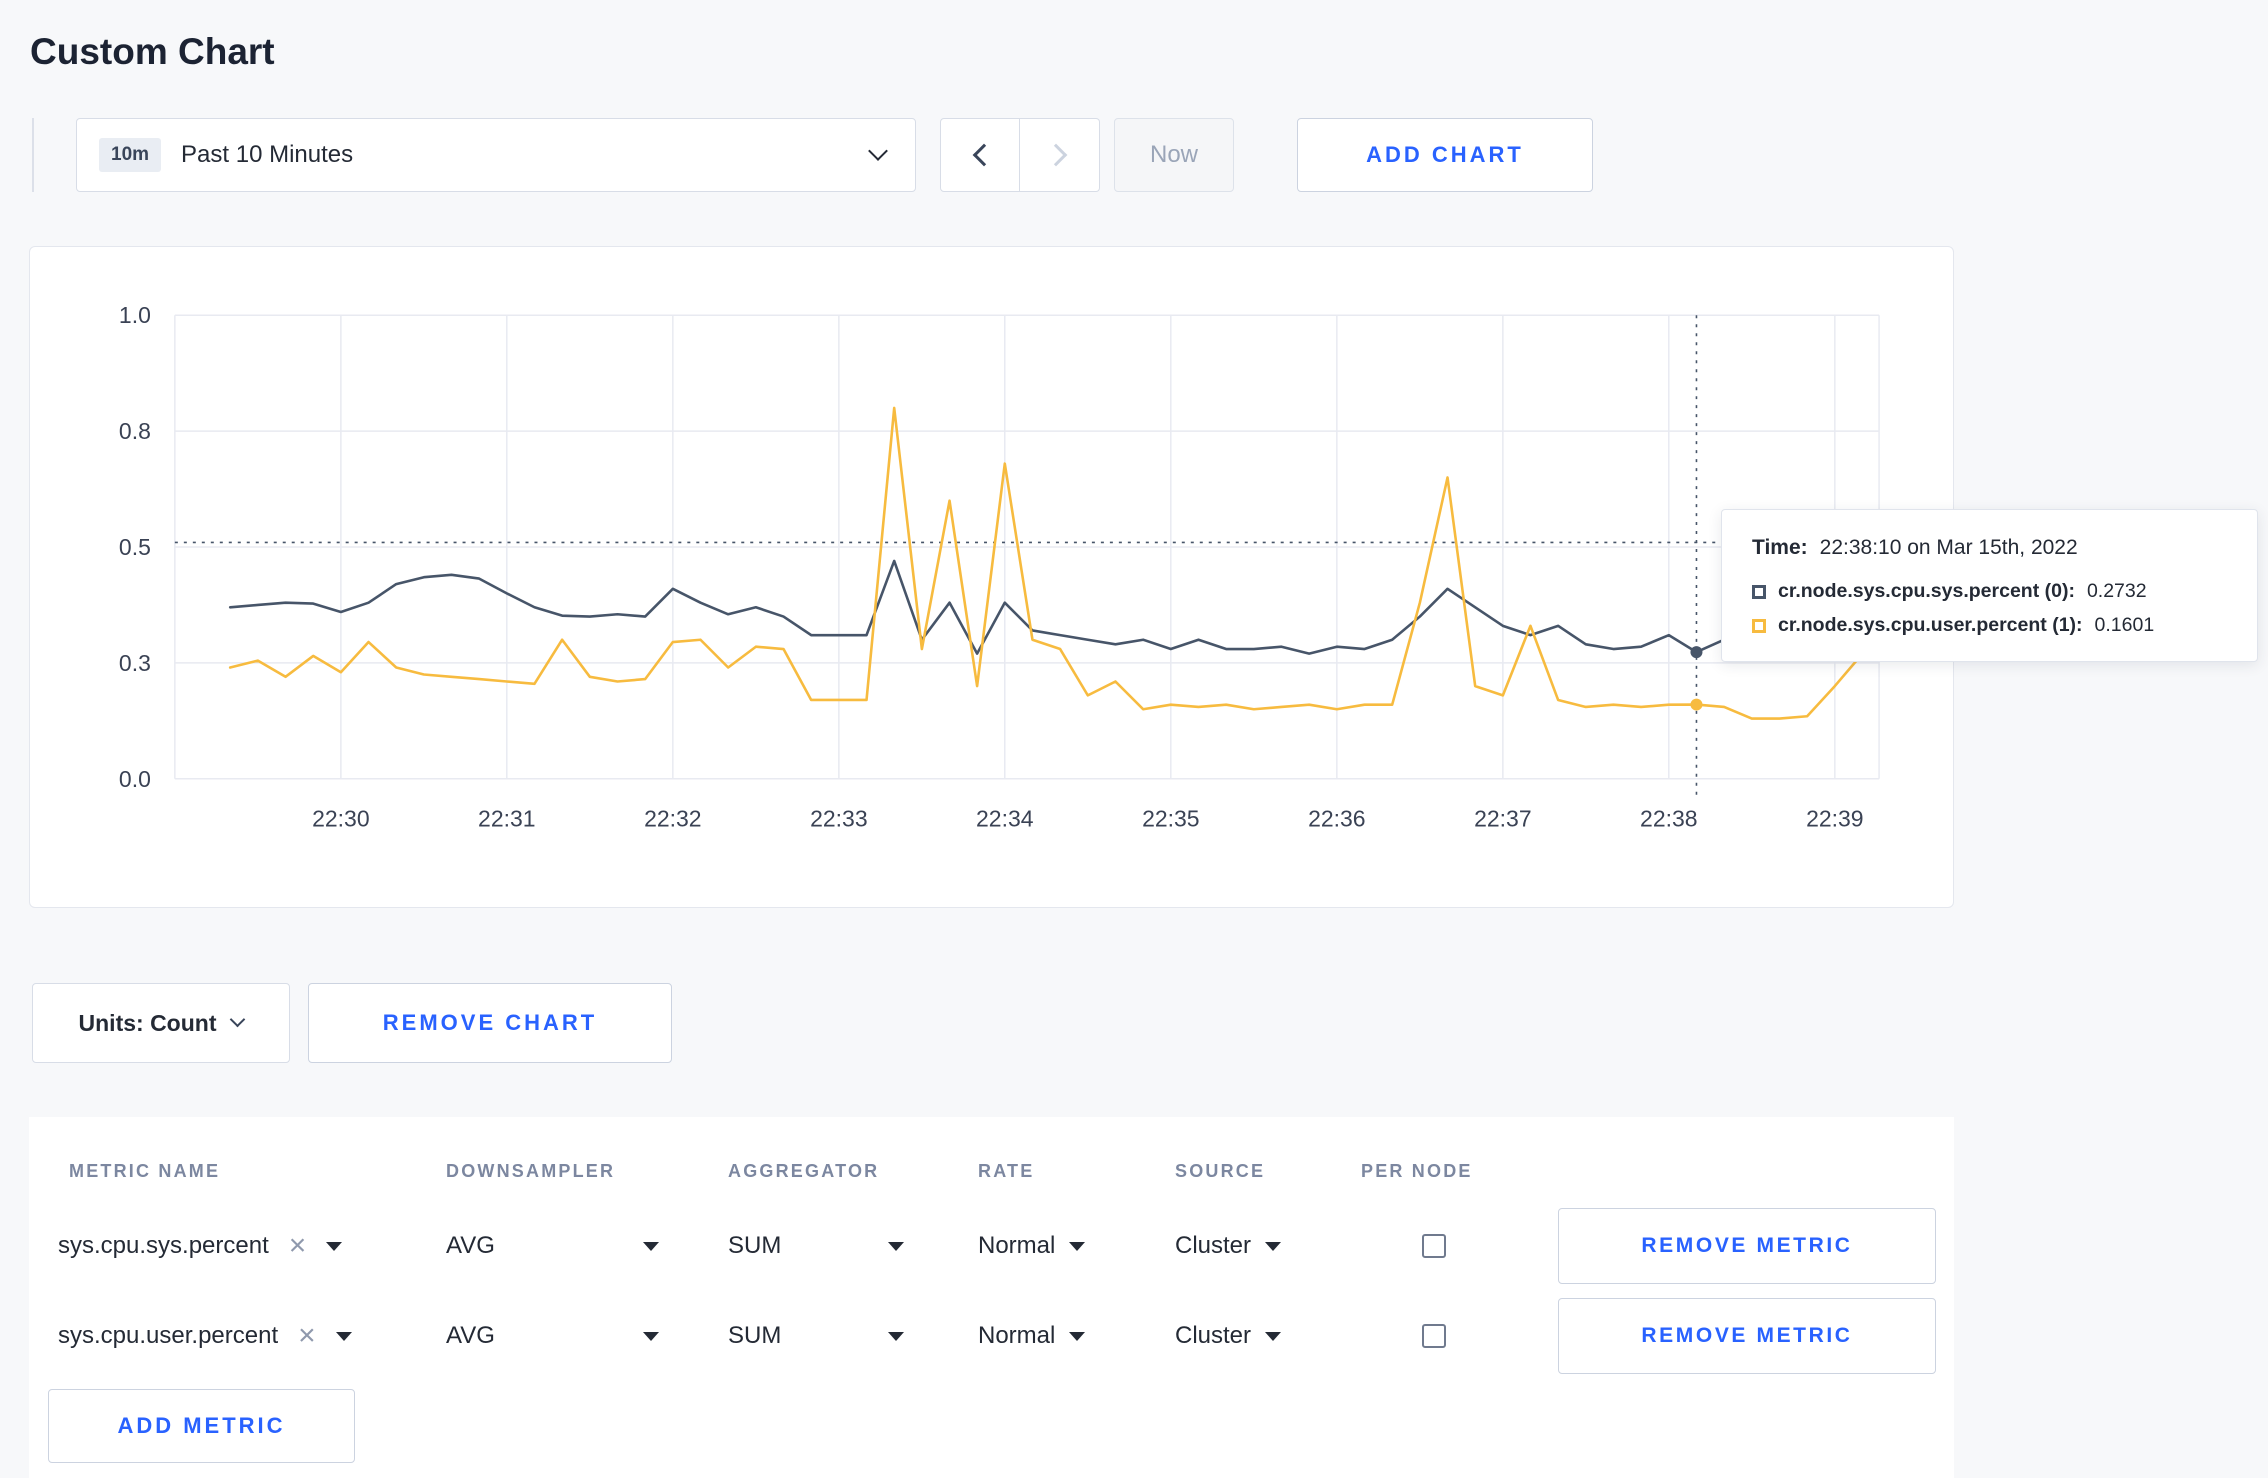 The image size is (2268, 1478). What do you see at coordinates (1759, 591) in the screenshot?
I see `series-sys-legend-icon` at bounding box center [1759, 591].